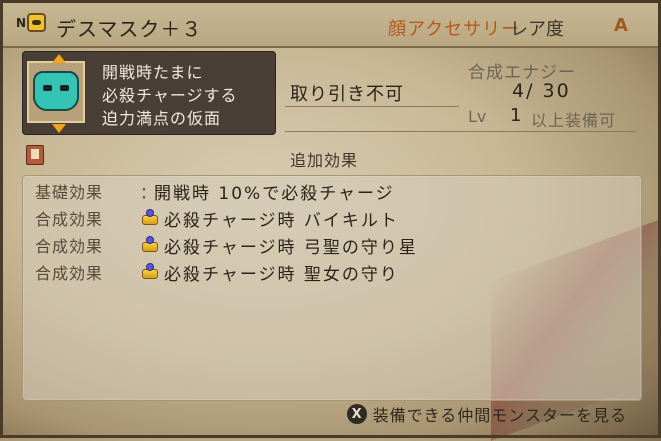 This screenshot has width=661, height=441. What do you see at coordinates (69, 192) in the screenshot?
I see `effect-label: 基礎効果` at bounding box center [69, 192].